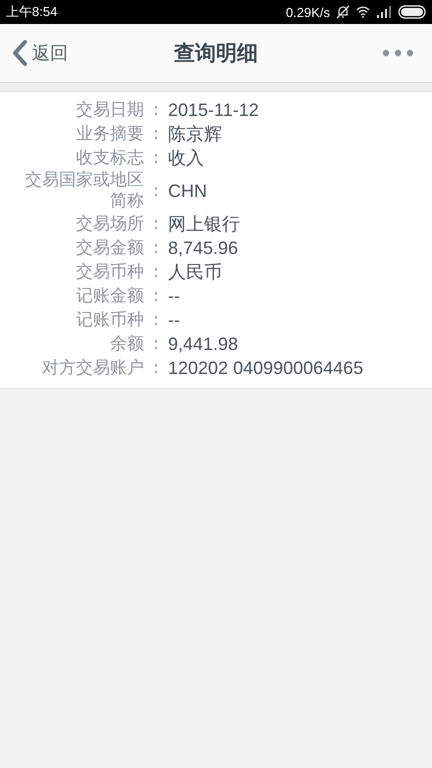 This screenshot has height=768, width=432. What do you see at coordinates (195, 272) in the screenshot?
I see `field-value: 人民币` at bounding box center [195, 272].